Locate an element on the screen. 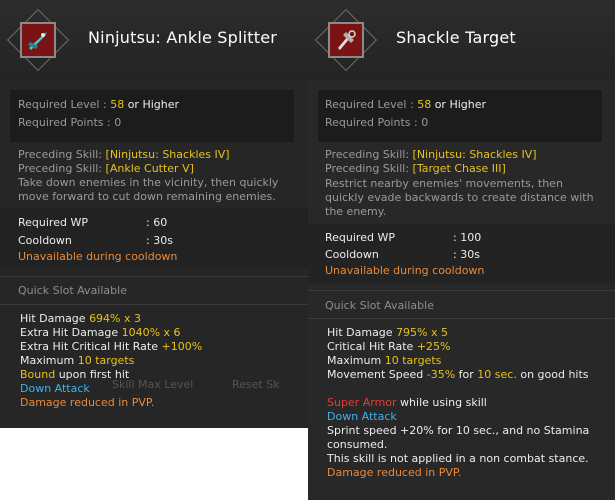 The image size is (615, 500). tooltip-header: Shackle Target is located at coordinates (461, 40).